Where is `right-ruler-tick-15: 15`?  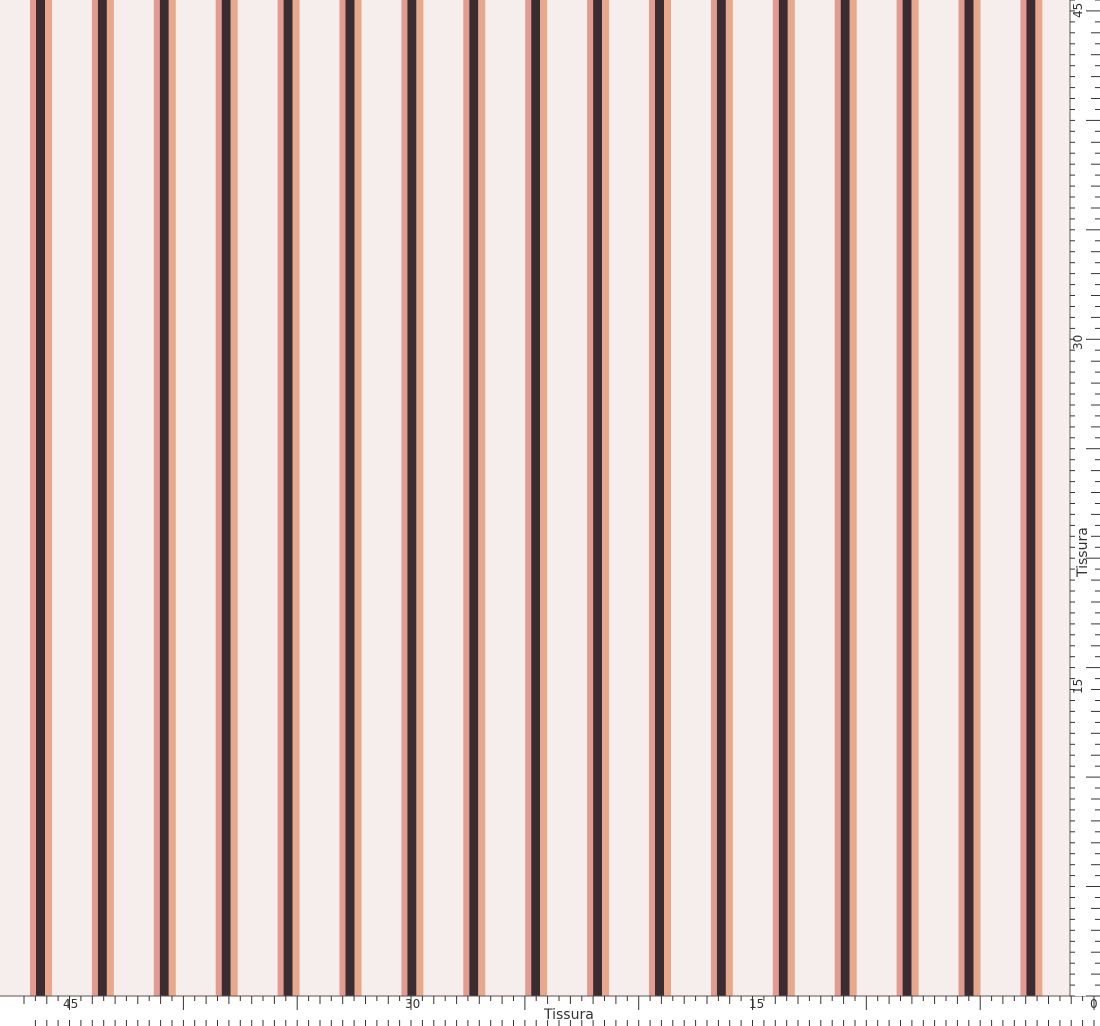 right-ruler-tick-15: 15 is located at coordinates (1078, 686).